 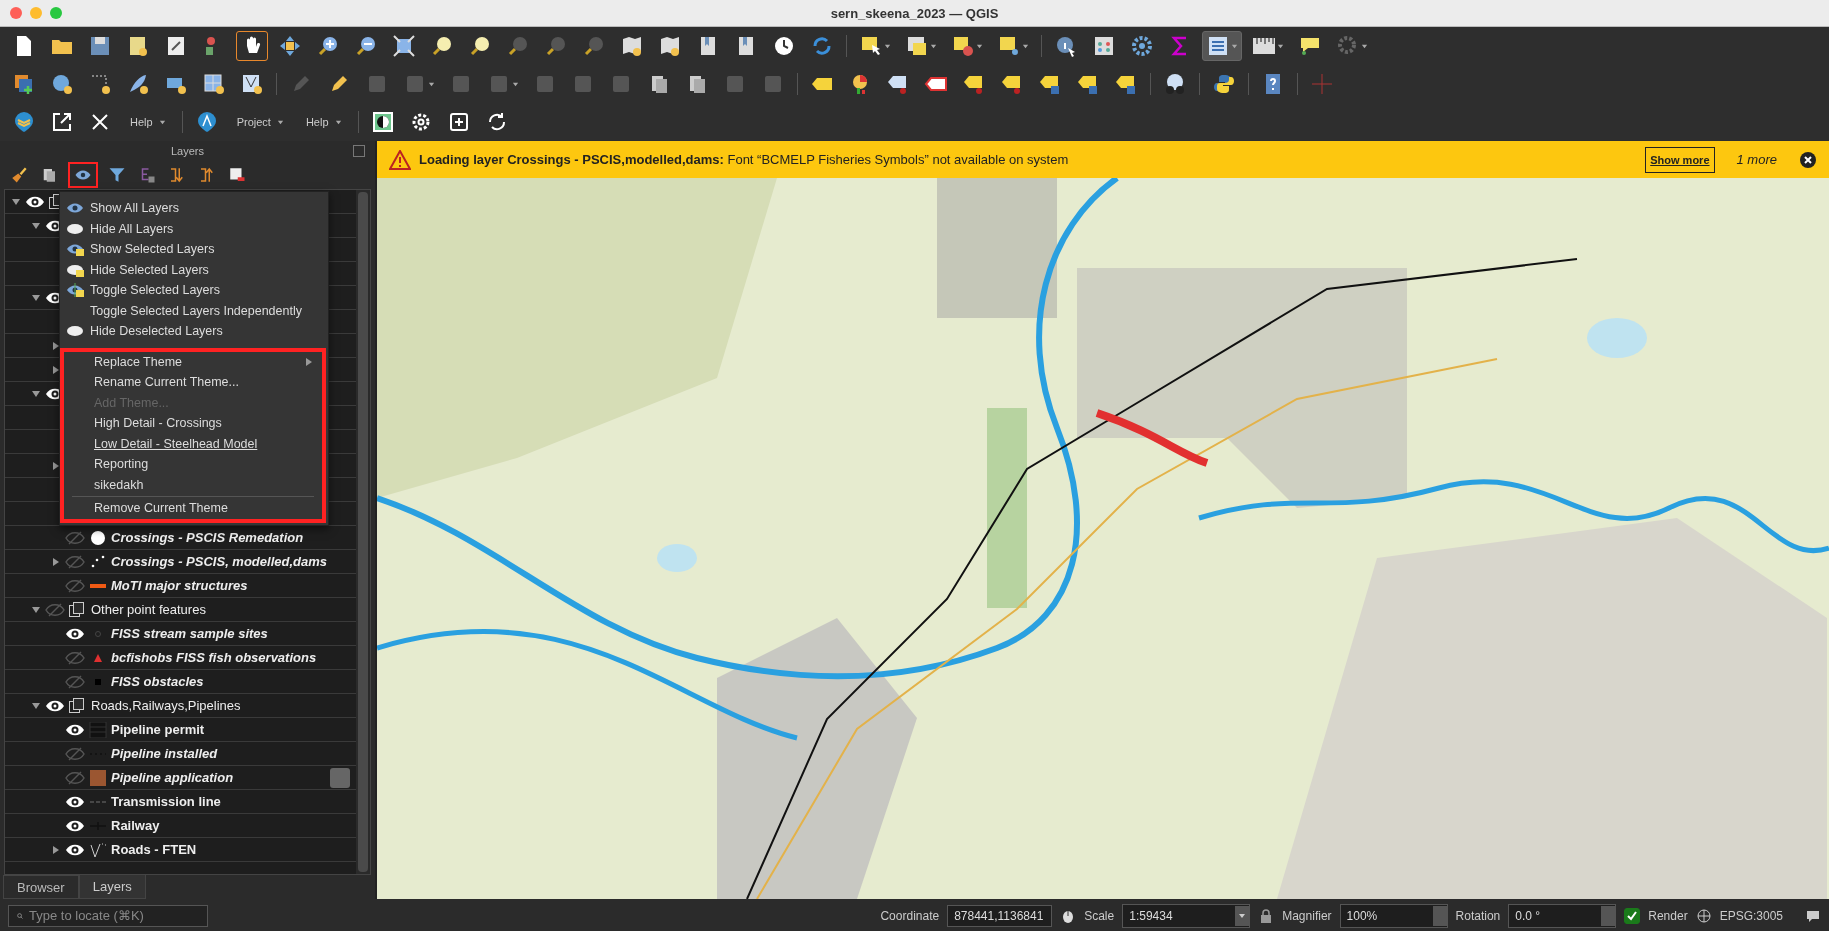 What do you see at coordinates (16, 13) in the screenshot?
I see `close-window-button` at bounding box center [16, 13].